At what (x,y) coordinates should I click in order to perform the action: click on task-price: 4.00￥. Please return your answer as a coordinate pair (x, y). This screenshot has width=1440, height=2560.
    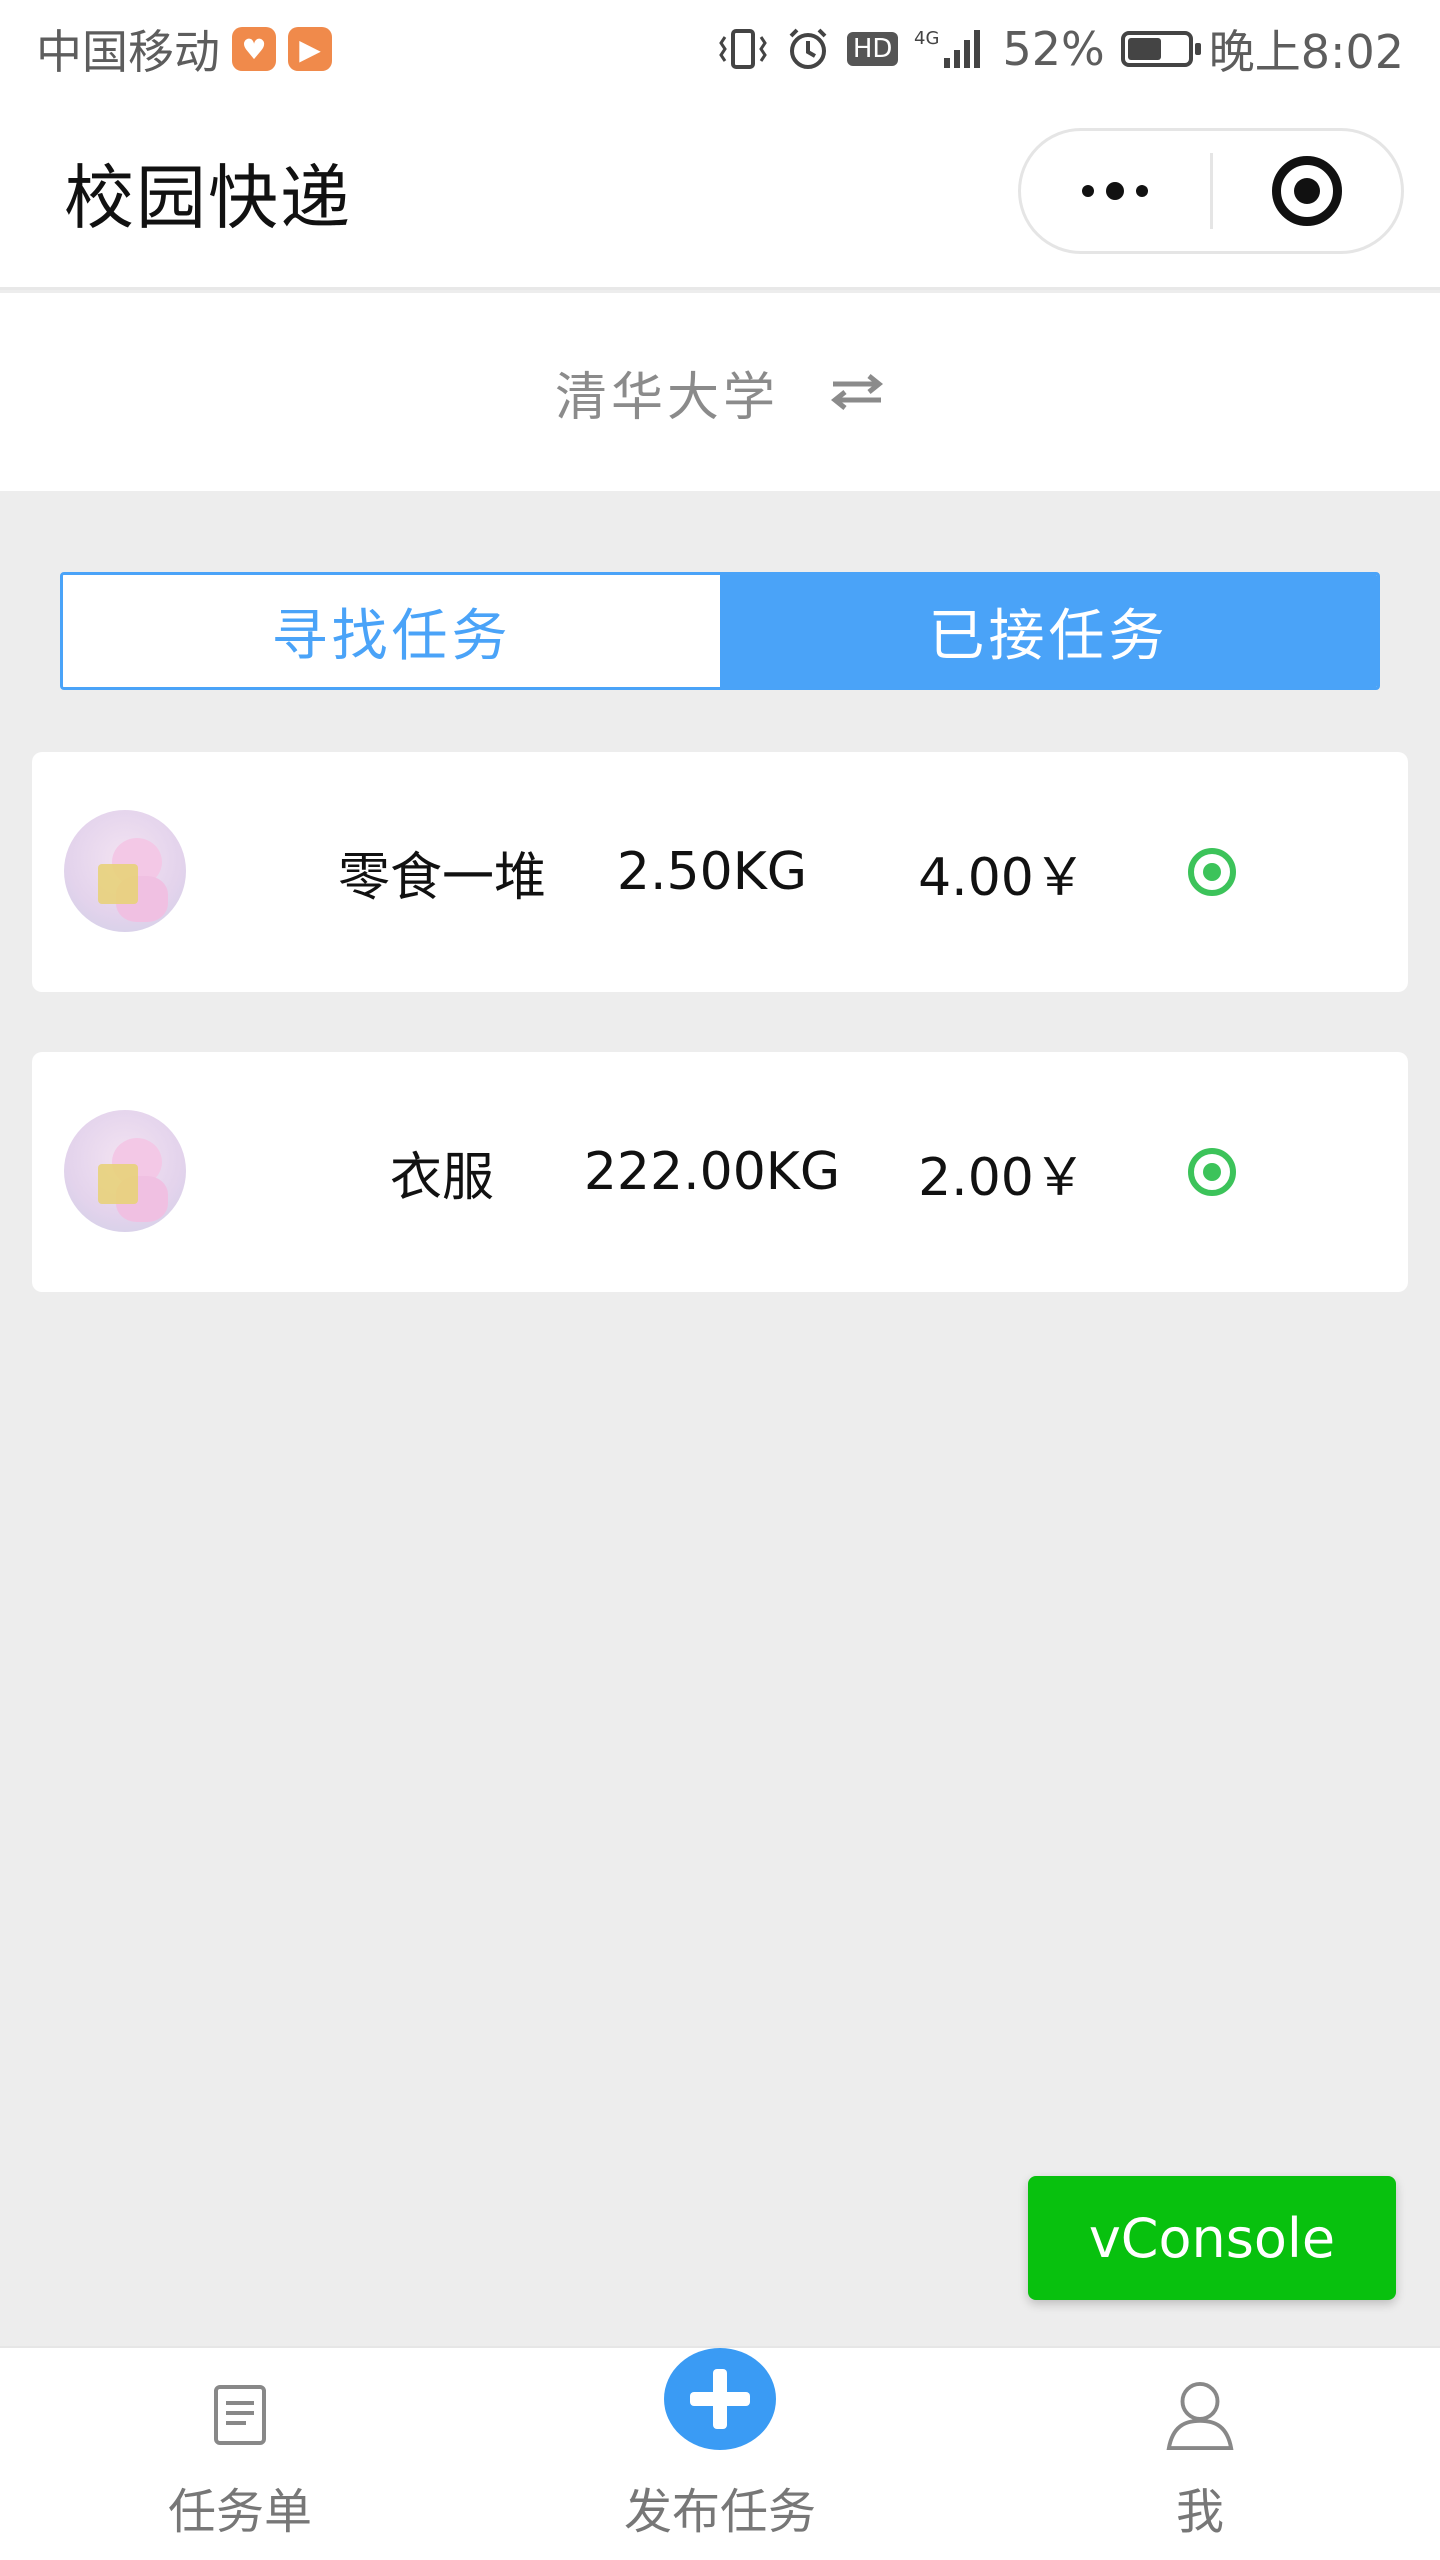
    Looking at the image, I should click on (1002, 877).